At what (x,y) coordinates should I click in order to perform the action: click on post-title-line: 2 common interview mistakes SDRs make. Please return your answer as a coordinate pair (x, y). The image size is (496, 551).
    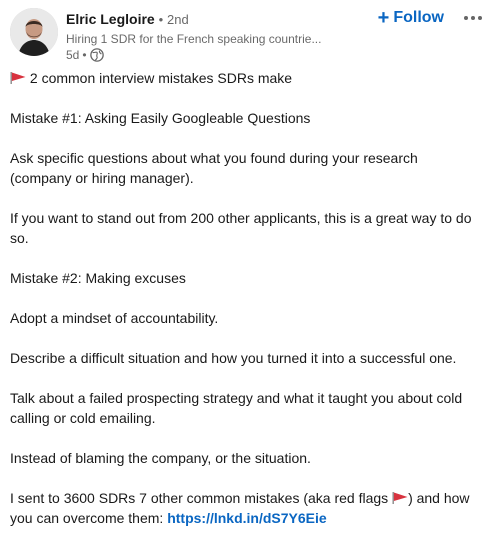
    Looking at the image, I should click on (245, 78).